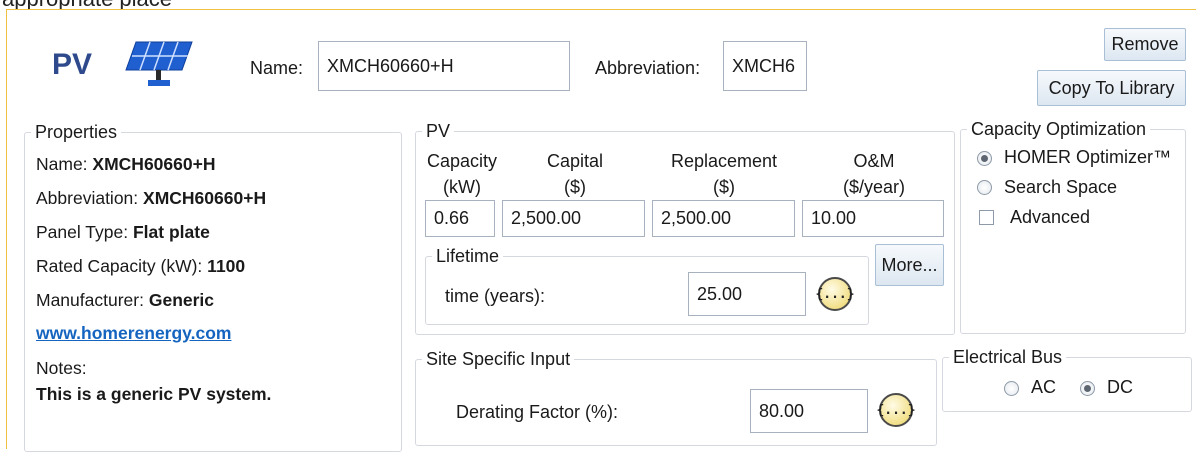 This screenshot has width=1198, height=452. What do you see at coordinates (724, 187) in the screenshot?
I see `replacement-header-line2: ($)` at bounding box center [724, 187].